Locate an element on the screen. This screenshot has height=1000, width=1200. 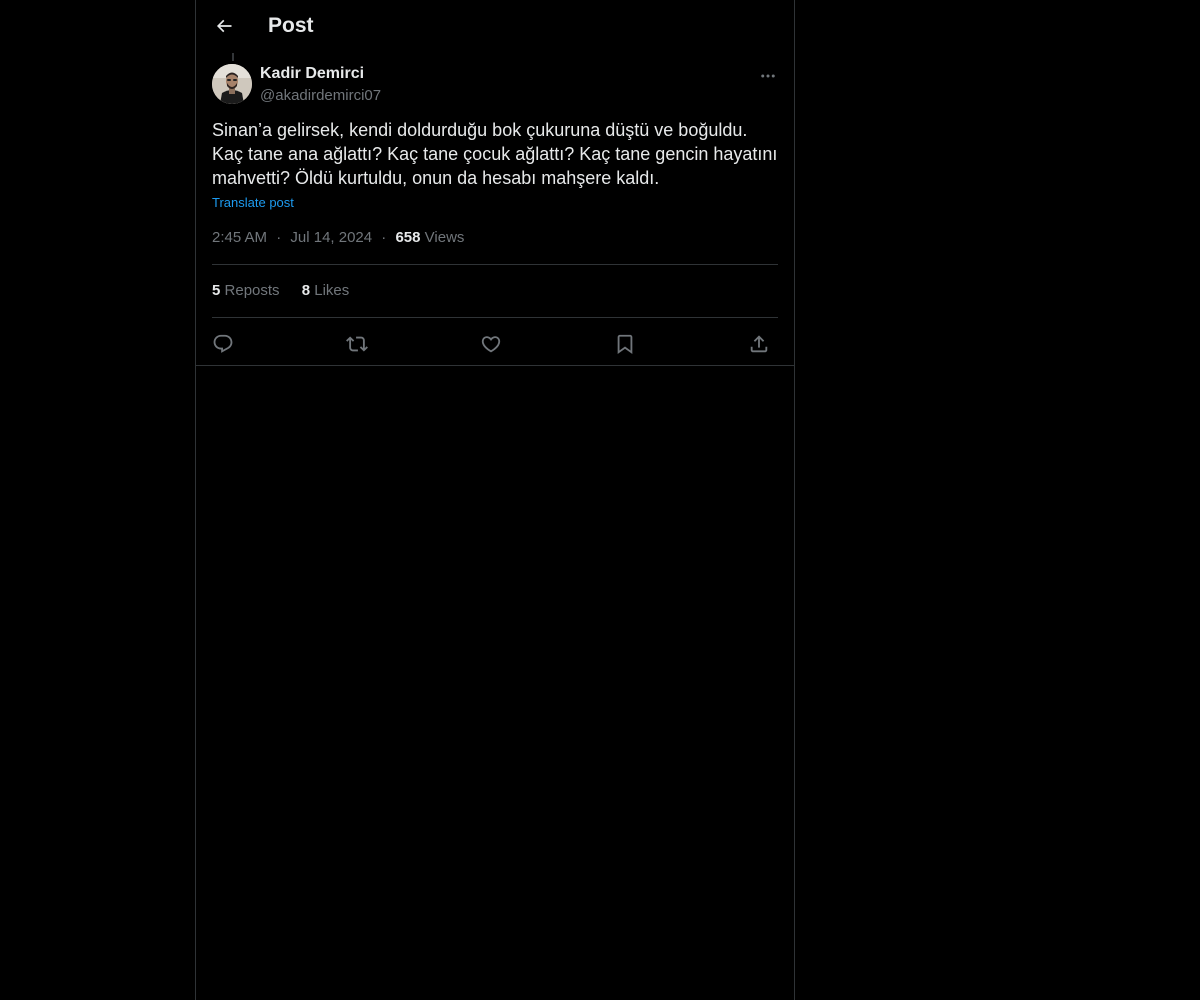
reply-icon is located at coordinates (223, 343).